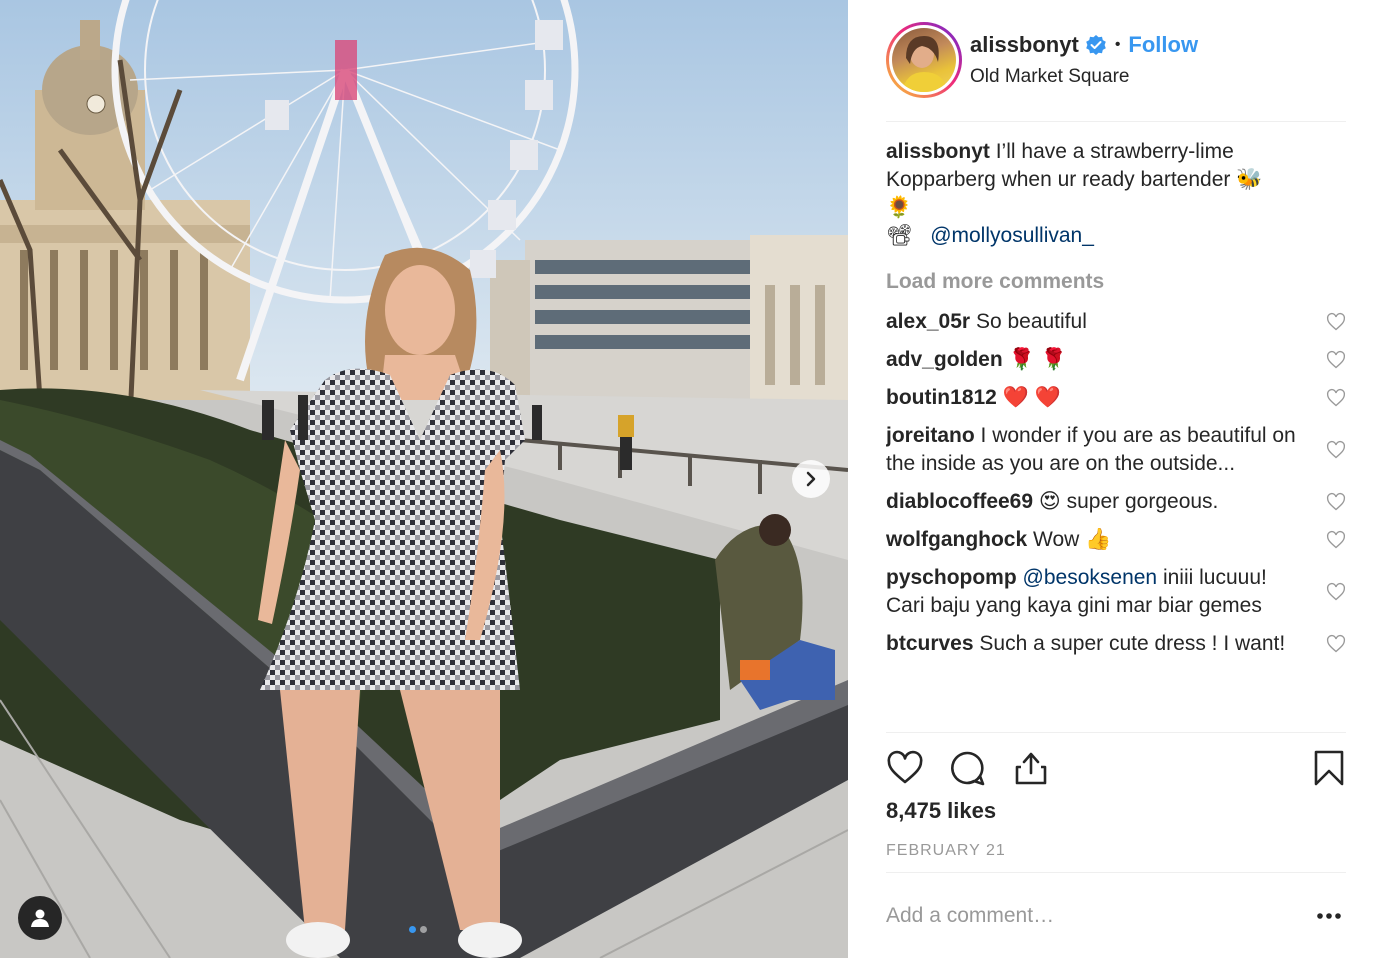 The height and width of the screenshot is (958, 1382). I want to click on load-more-comments-button: Load more comments, so click(1116, 282).